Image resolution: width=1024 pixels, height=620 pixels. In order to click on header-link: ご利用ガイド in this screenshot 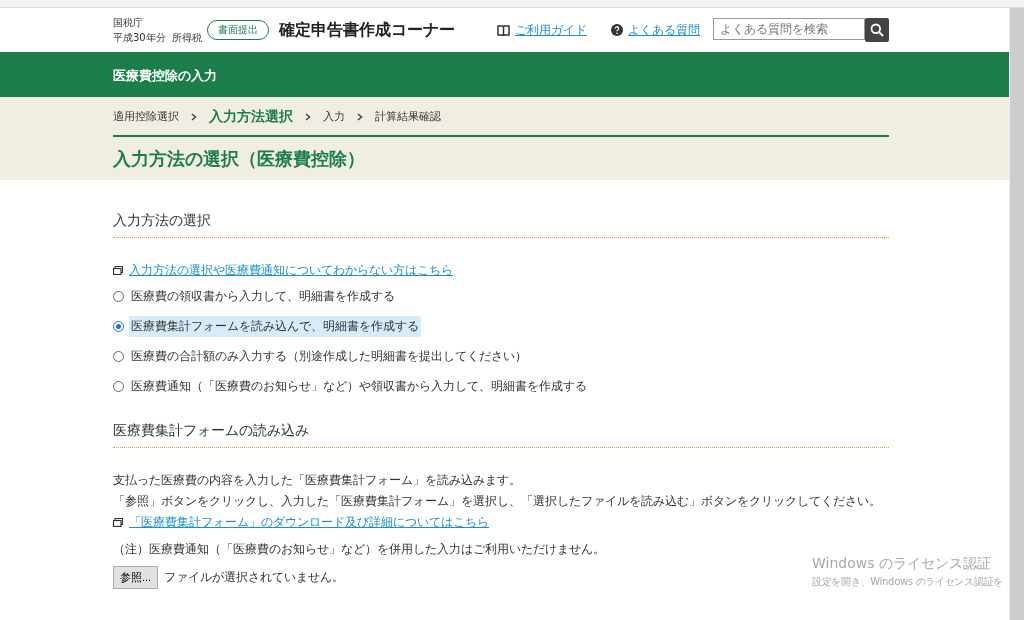, I will do `click(551, 30)`.